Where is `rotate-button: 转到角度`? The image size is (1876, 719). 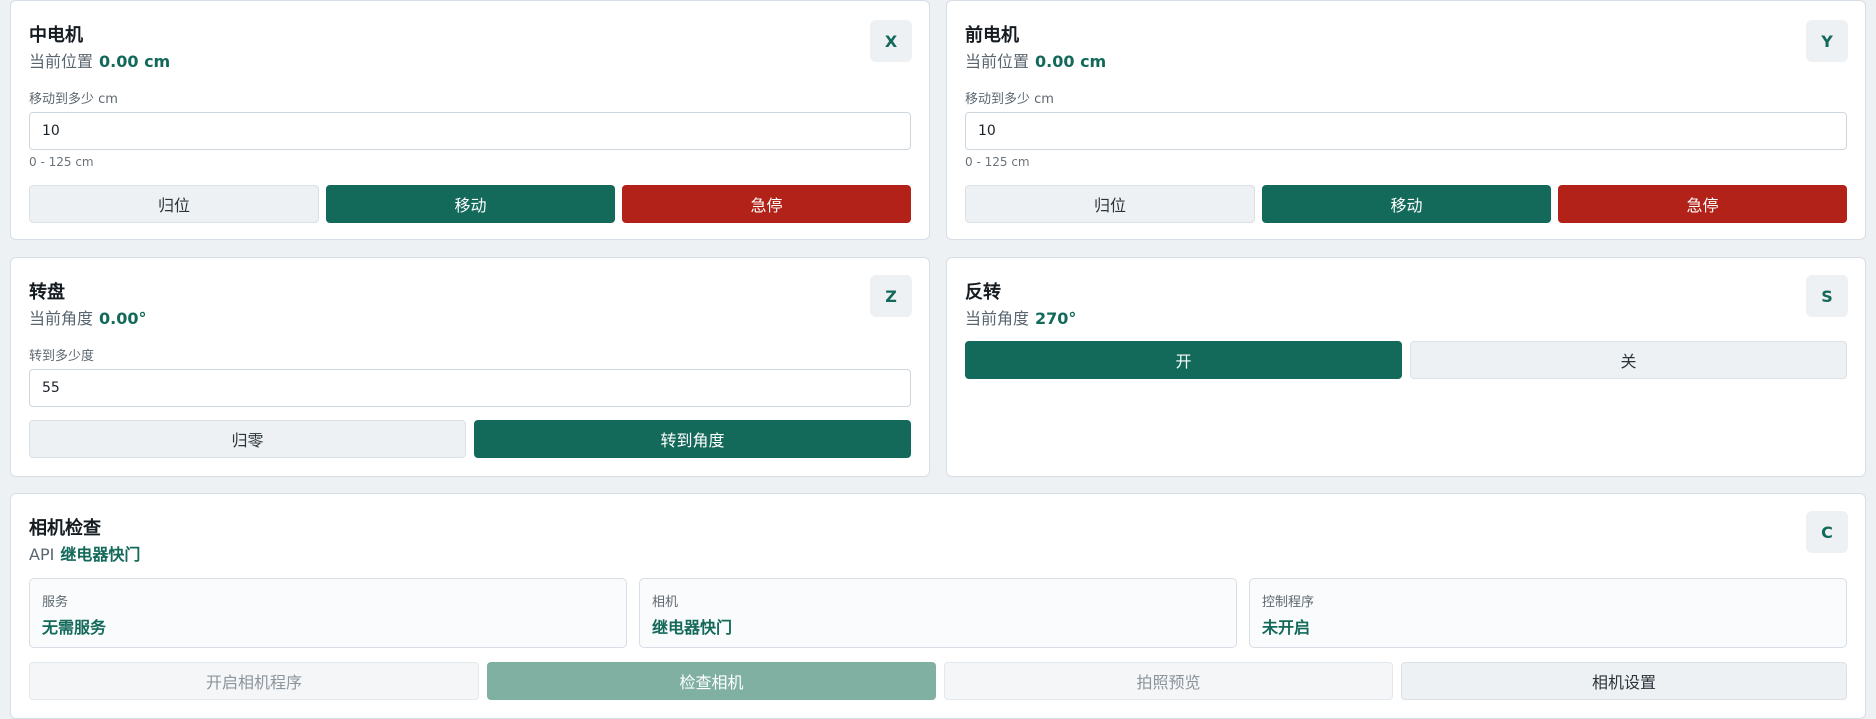 rotate-button: 转到角度 is located at coordinates (692, 439).